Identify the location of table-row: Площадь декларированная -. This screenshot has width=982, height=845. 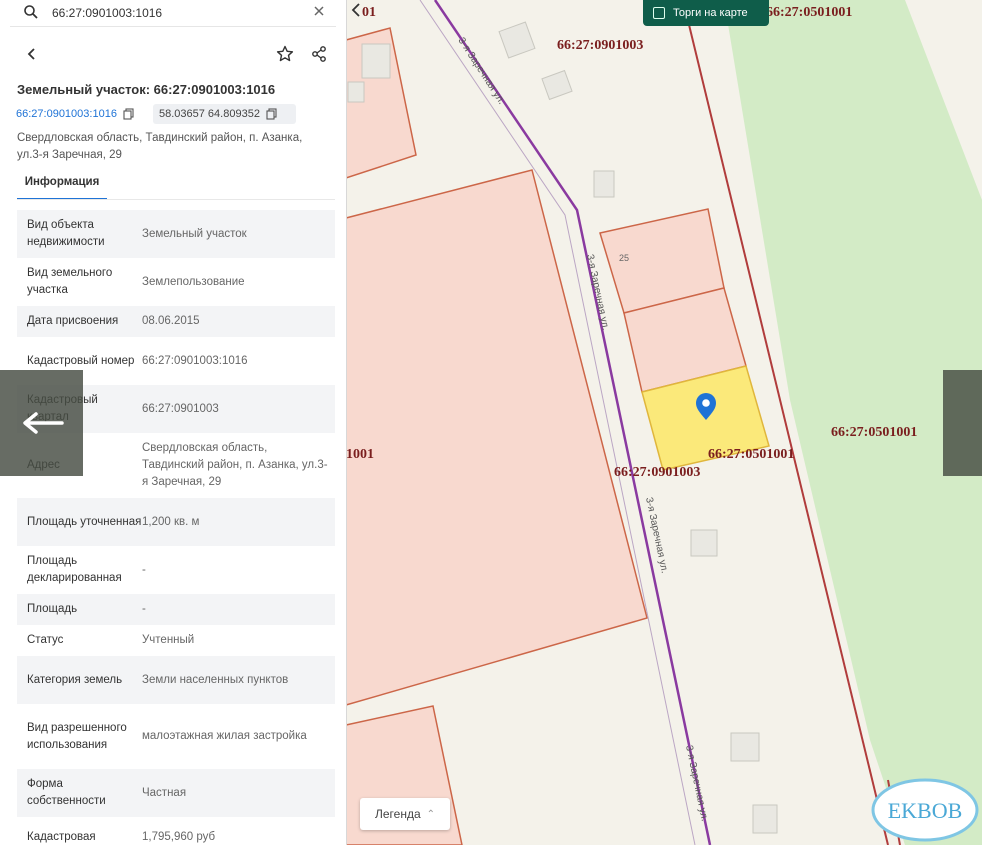
(176, 570).